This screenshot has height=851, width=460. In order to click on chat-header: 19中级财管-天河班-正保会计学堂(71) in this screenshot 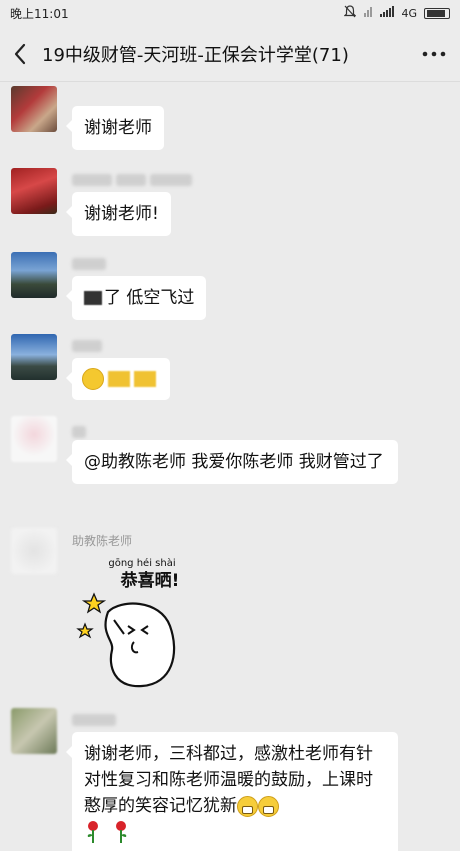, I will do `click(230, 54)`.